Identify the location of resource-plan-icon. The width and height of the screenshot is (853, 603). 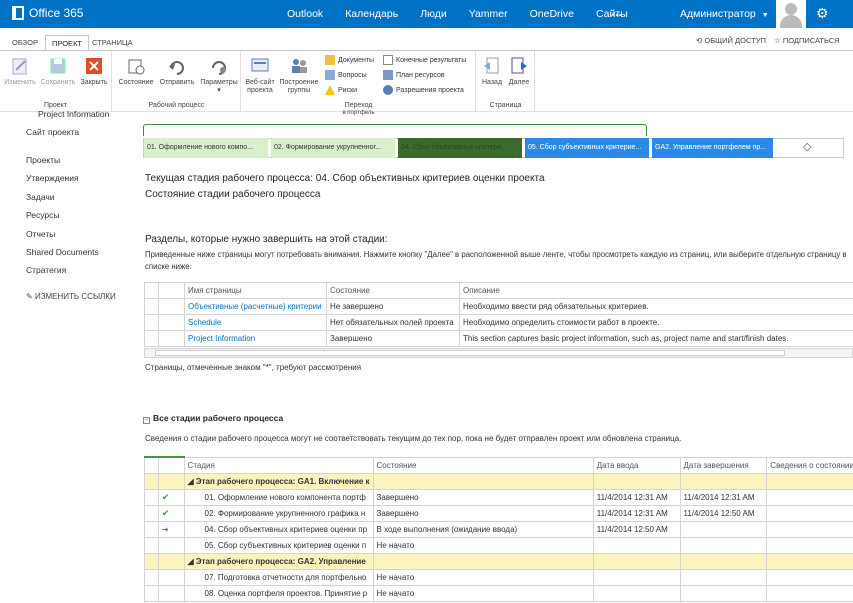
(388, 75).